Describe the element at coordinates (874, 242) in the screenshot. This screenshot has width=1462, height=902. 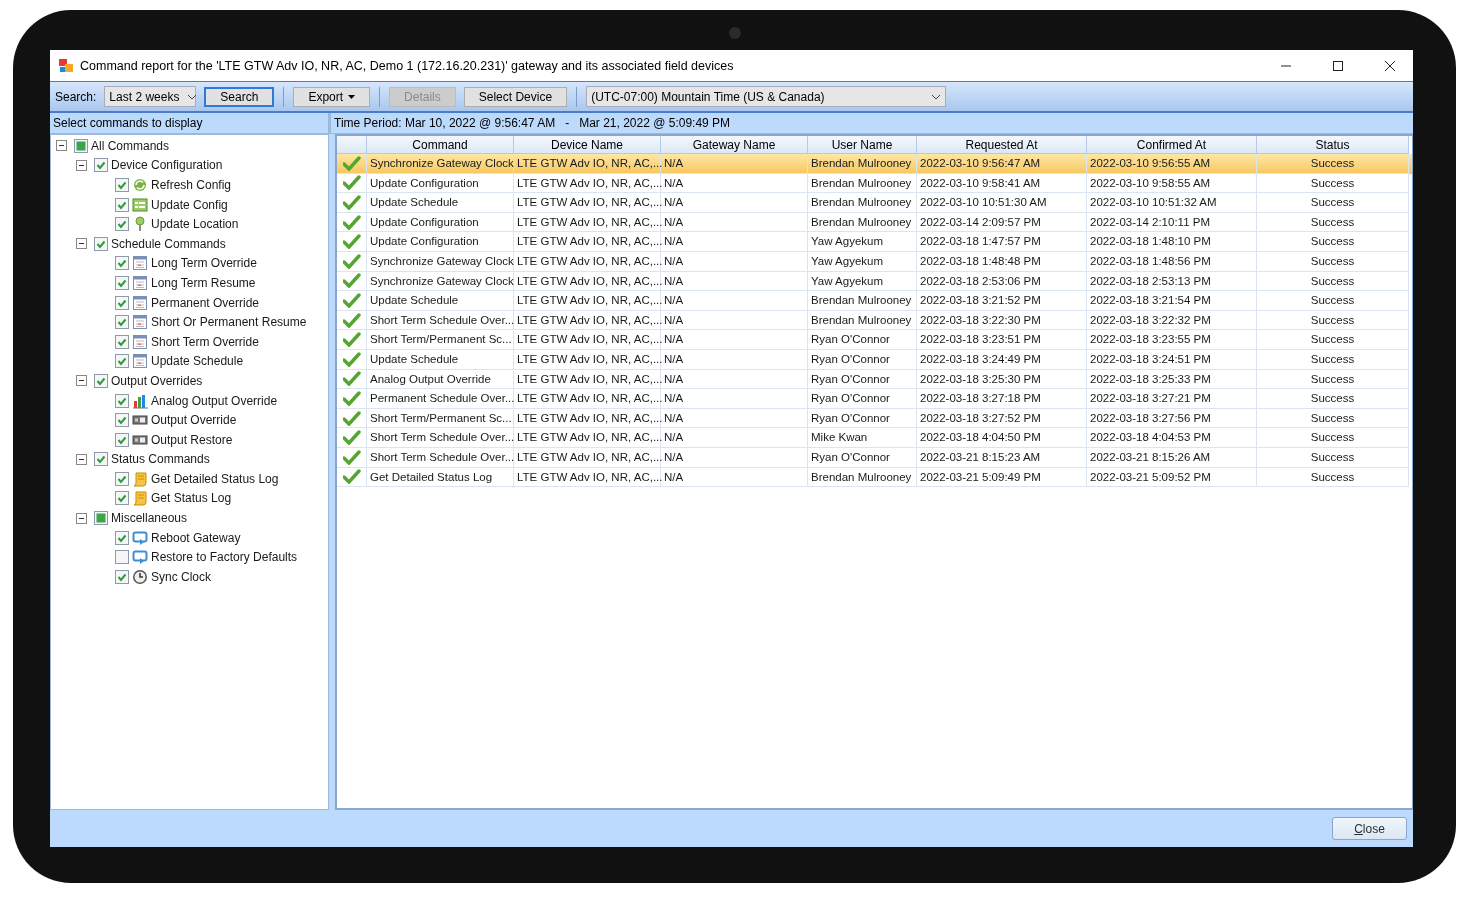
I see `table-row: Update Configuration LTE GTW Adv IO, NR, AC,...N/A Yaw Agyekum 2022-03-18 1:47:57 PM 2022-03-18 1:48:10 PM Success` at that location.